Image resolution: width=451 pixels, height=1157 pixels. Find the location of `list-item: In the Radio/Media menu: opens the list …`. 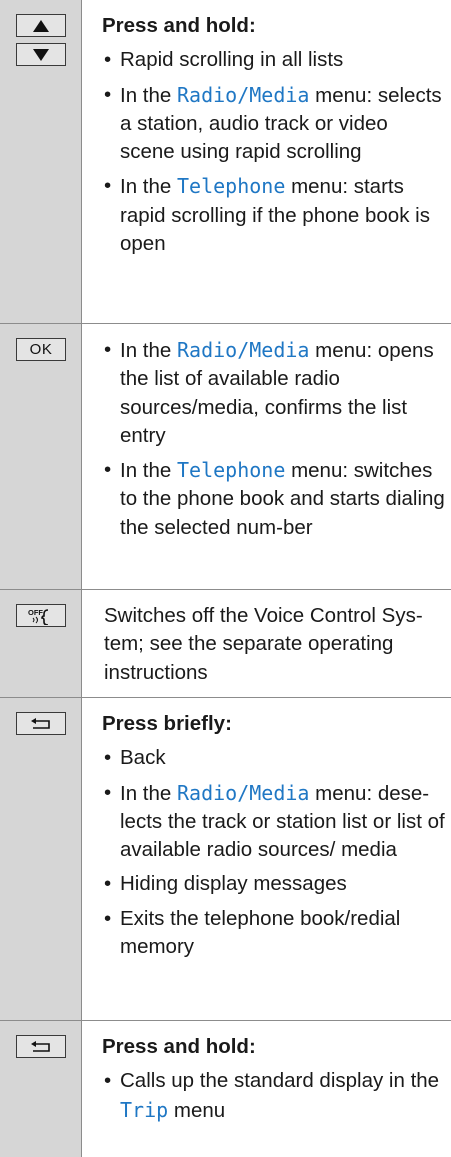

list-item: In the Radio/Media menu: opens the list … is located at coordinates (273, 393).